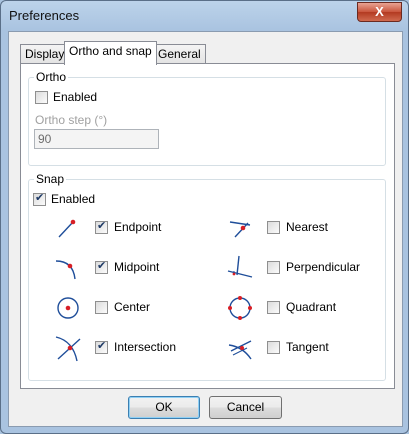 This screenshot has width=409, height=434. What do you see at coordinates (164, 407) in the screenshot?
I see `ok-button: OK` at bounding box center [164, 407].